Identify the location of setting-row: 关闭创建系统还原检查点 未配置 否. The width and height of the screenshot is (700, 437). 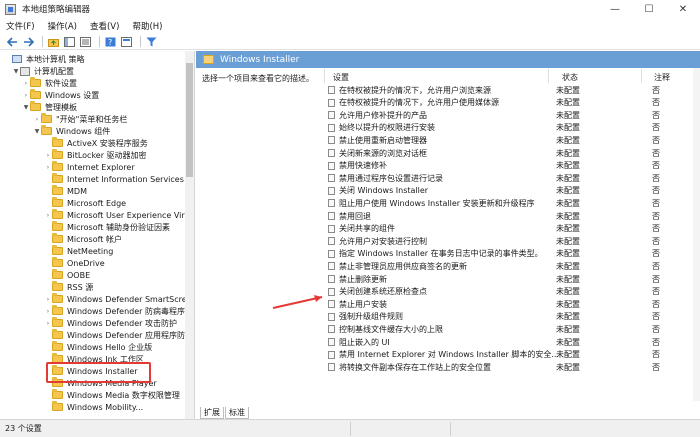
(510, 292).